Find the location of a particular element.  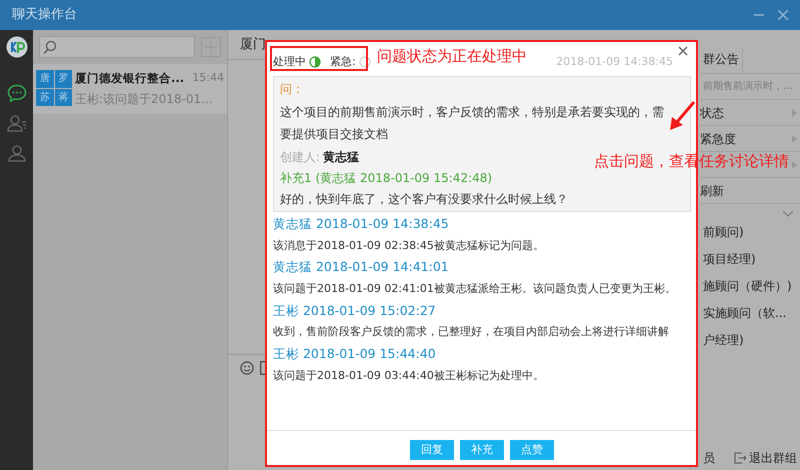

chat-title: 厦门 is located at coordinates (253, 45).